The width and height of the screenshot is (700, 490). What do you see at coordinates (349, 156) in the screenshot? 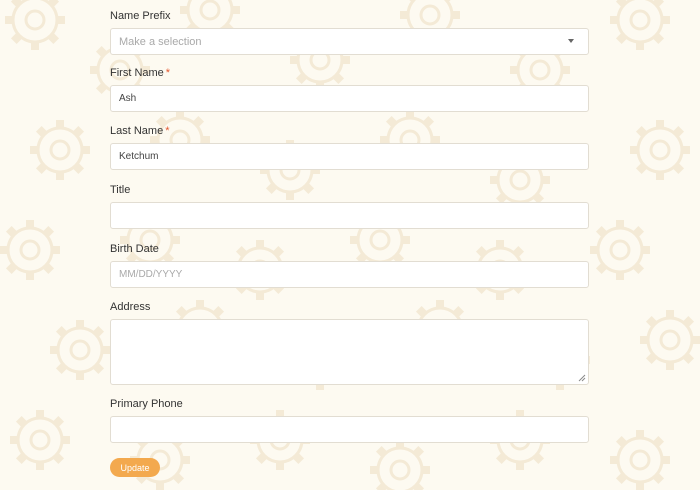
I see `last-name-input: Ketchum` at bounding box center [349, 156].